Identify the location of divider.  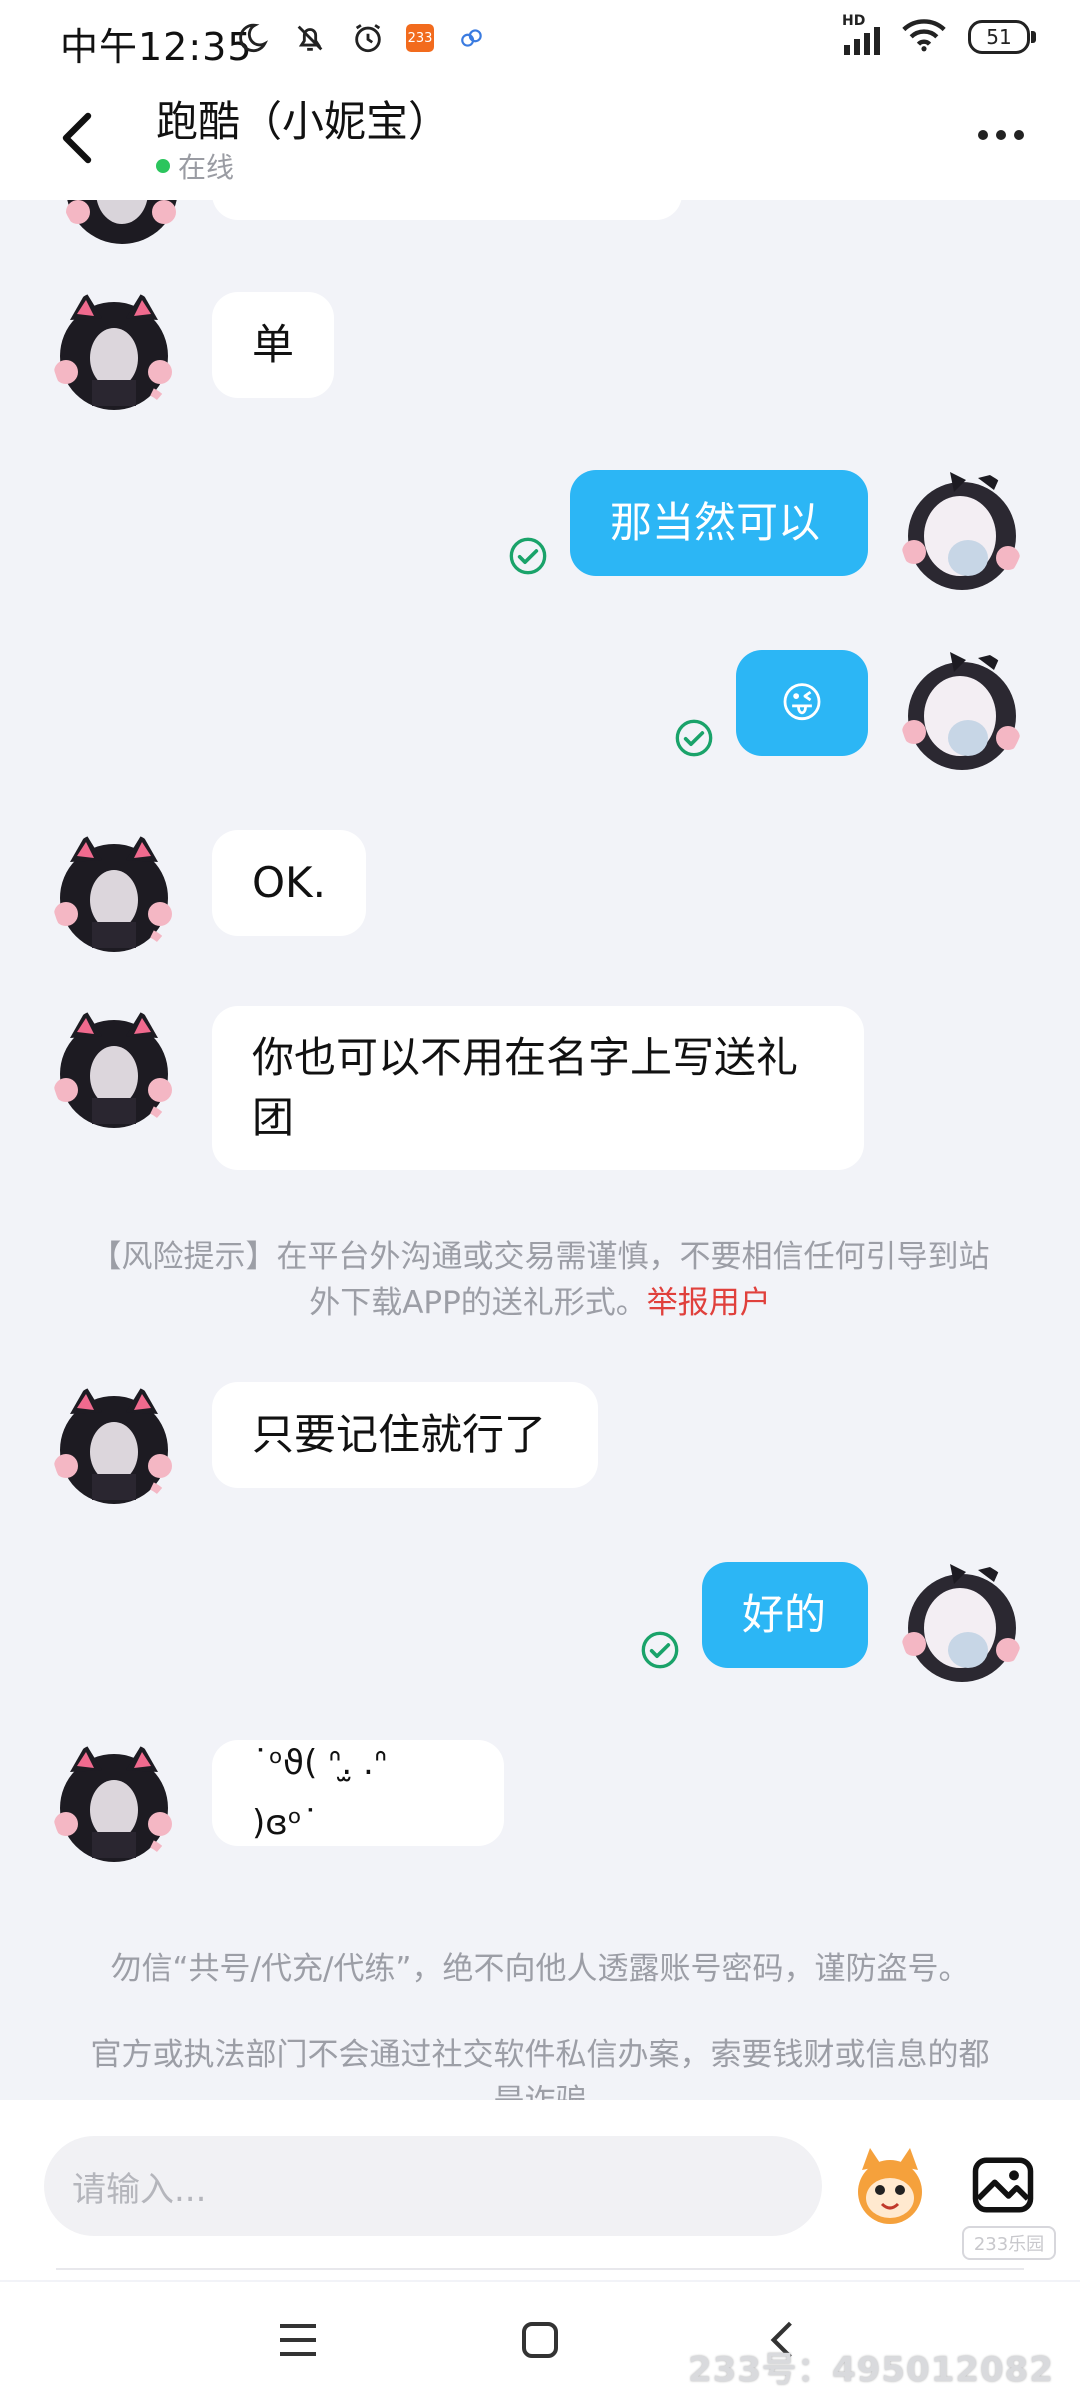
(540, 2269).